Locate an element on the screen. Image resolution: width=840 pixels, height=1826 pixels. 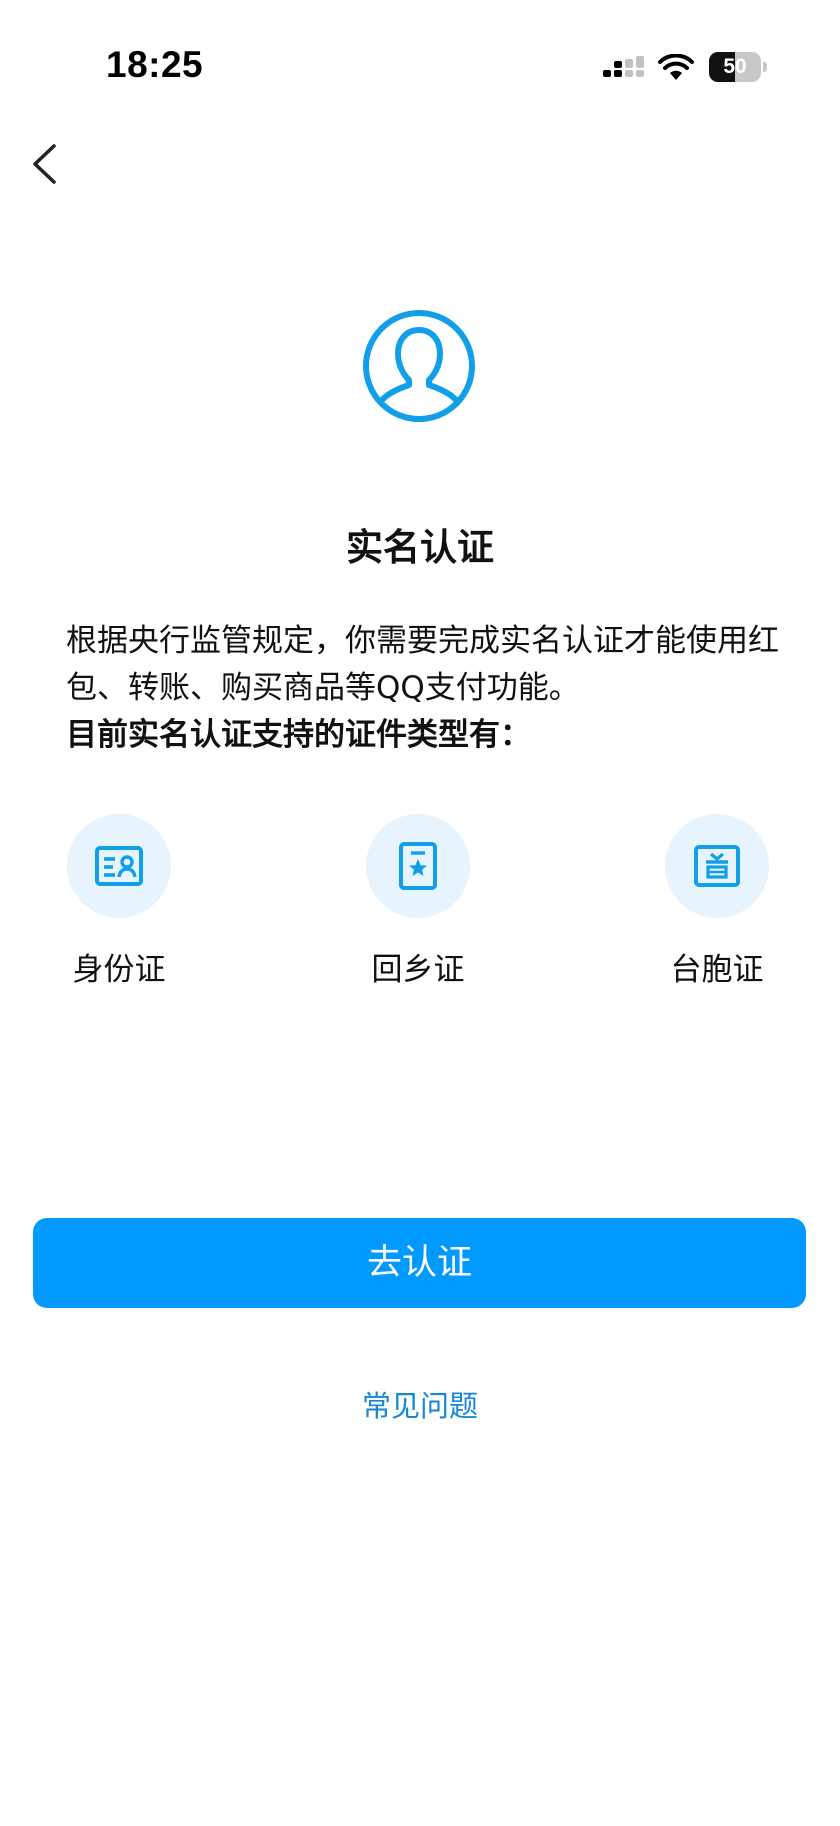
battery-indicator: 50 is located at coordinates (738, 67).